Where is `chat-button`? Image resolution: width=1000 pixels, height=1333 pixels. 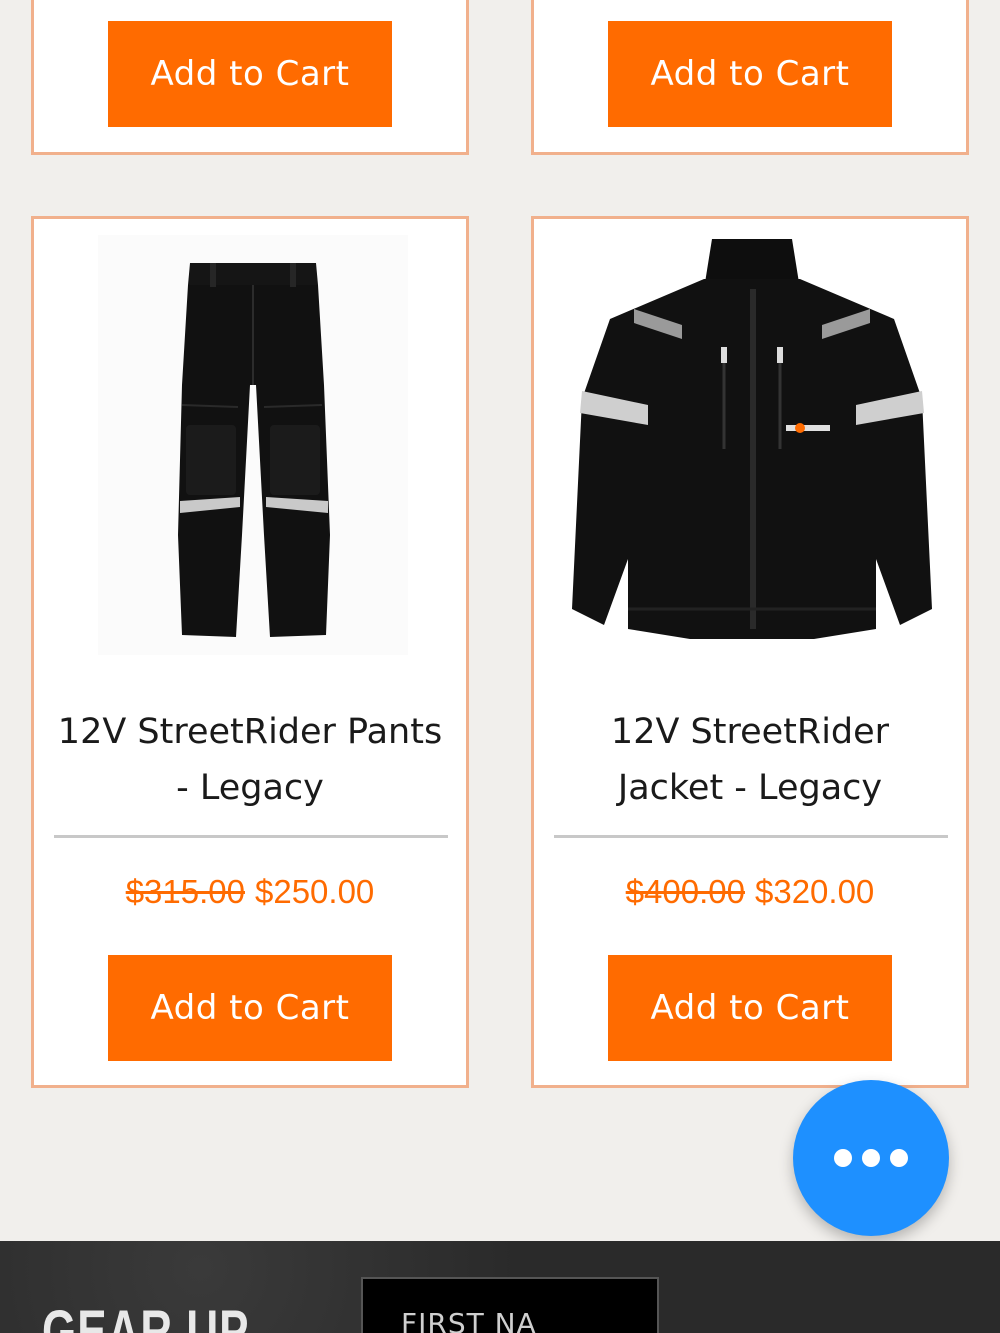 chat-button is located at coordinates (871, 1158).